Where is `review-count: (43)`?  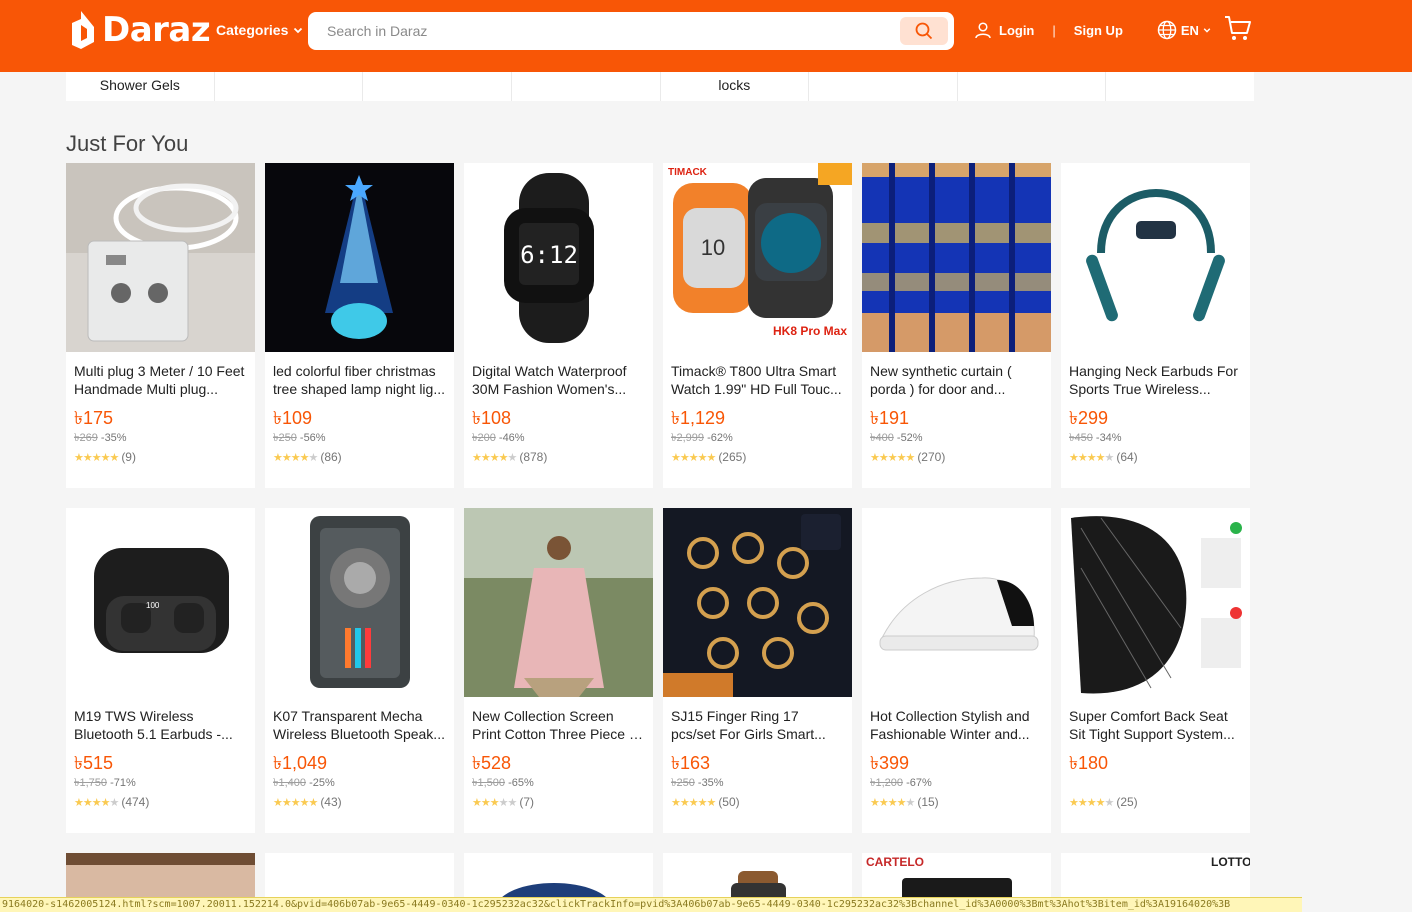 review-count: (43) is located at coordinates (331, 802).